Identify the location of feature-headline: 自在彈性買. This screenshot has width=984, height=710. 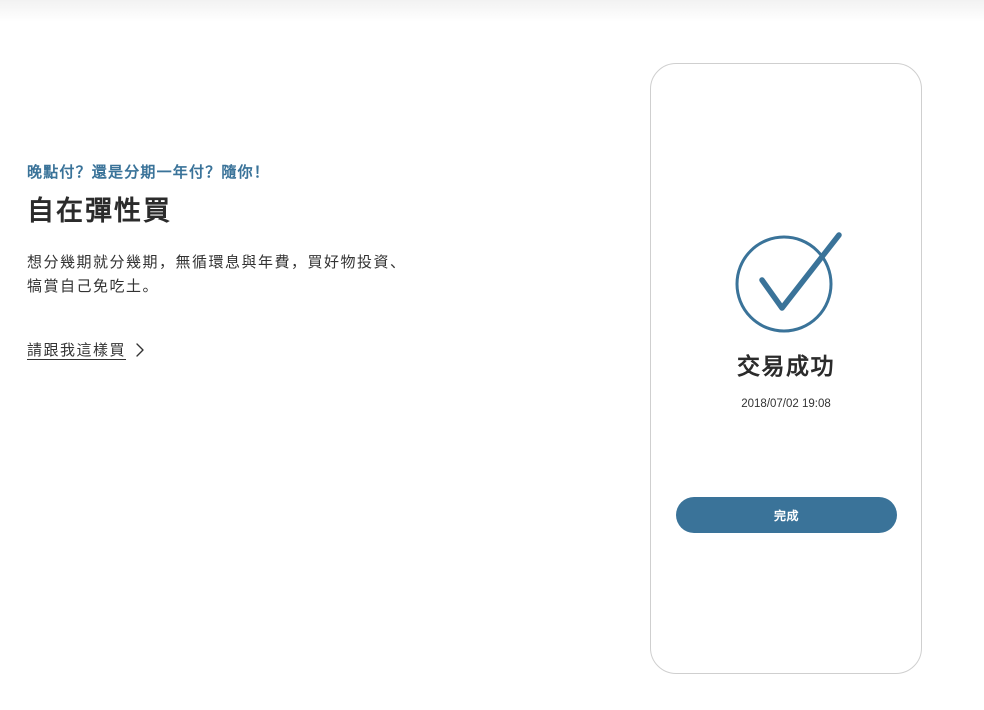
(99, 211).